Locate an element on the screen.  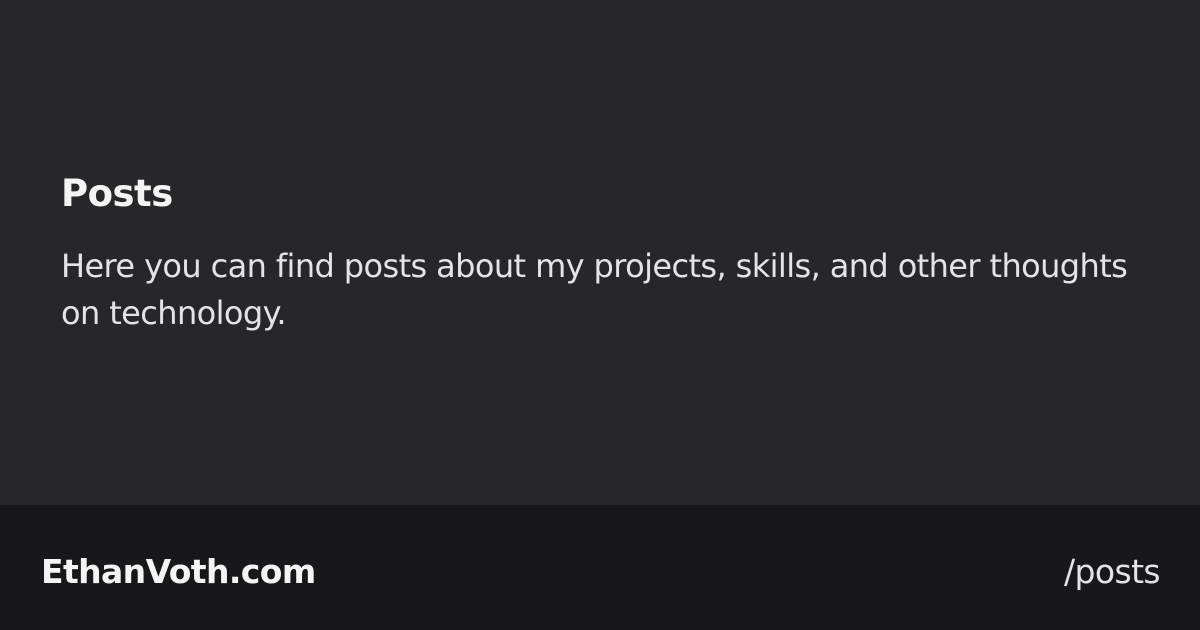
site-name: EthanVoth.com is located at coordinates (178, 571).